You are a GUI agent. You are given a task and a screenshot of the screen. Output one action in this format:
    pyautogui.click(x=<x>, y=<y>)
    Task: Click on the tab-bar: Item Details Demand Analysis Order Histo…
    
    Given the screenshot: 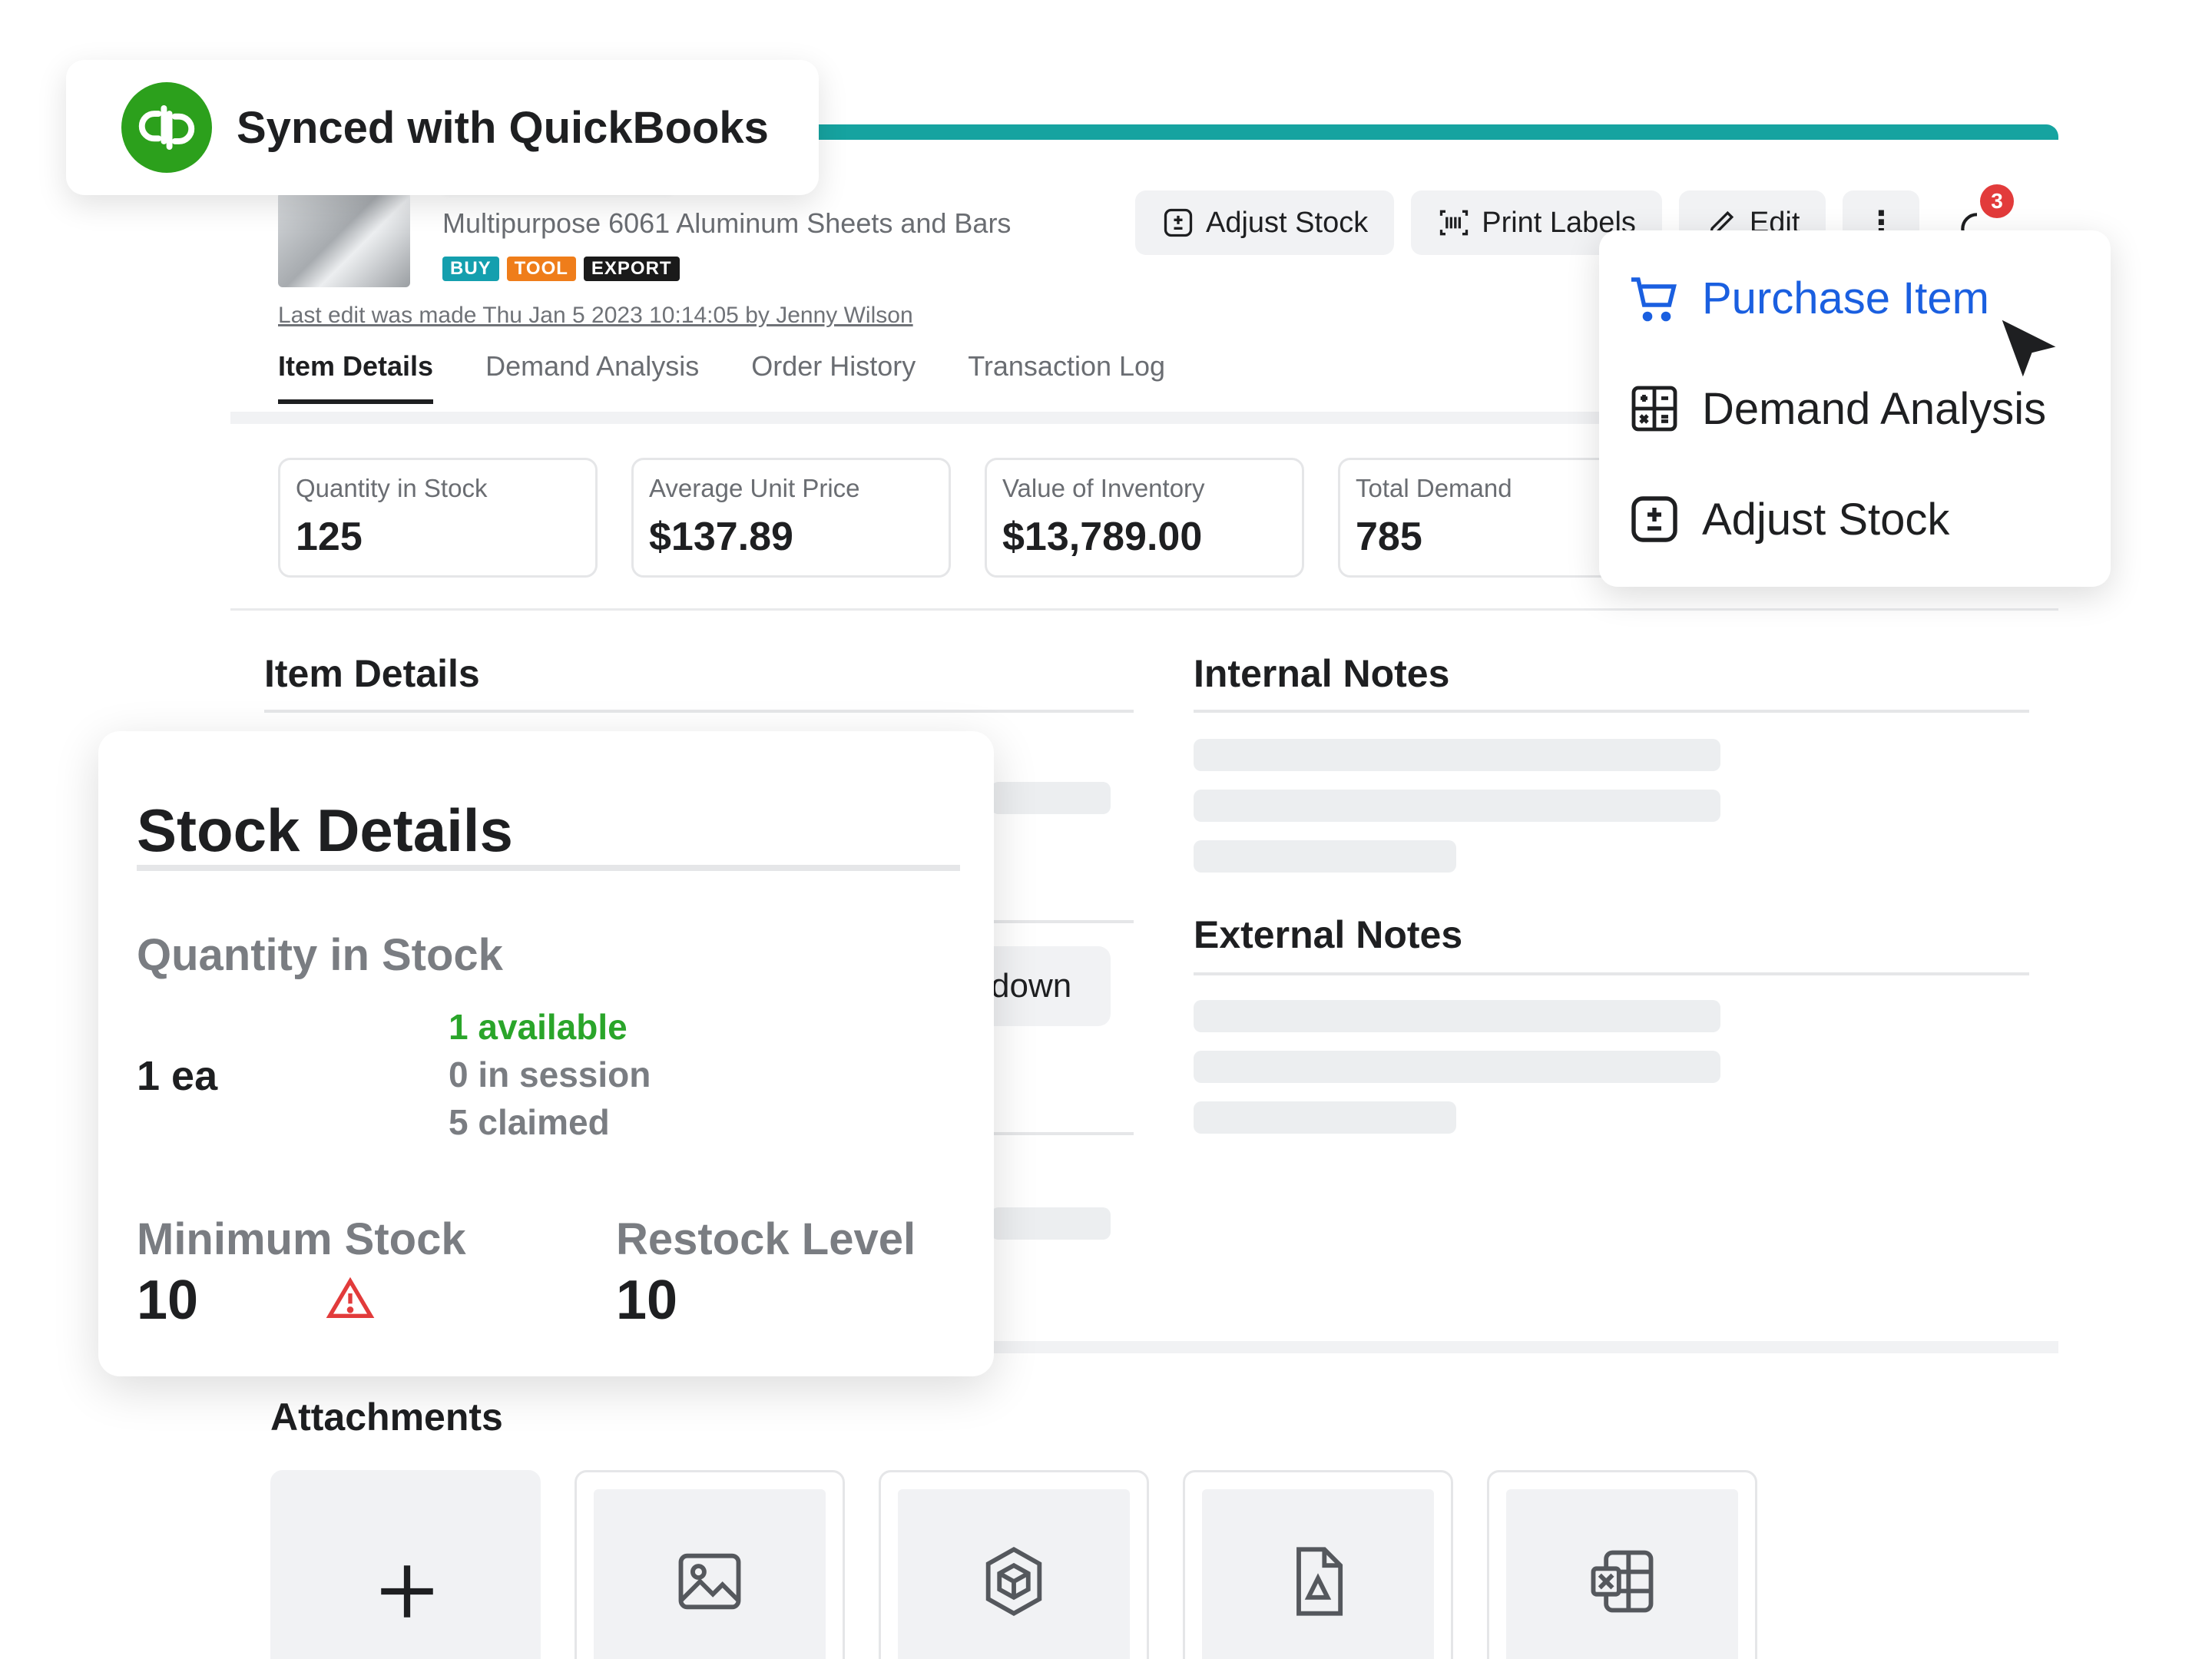 What is the action you would take?
    pyautogui.click(x=721, y=377)
    